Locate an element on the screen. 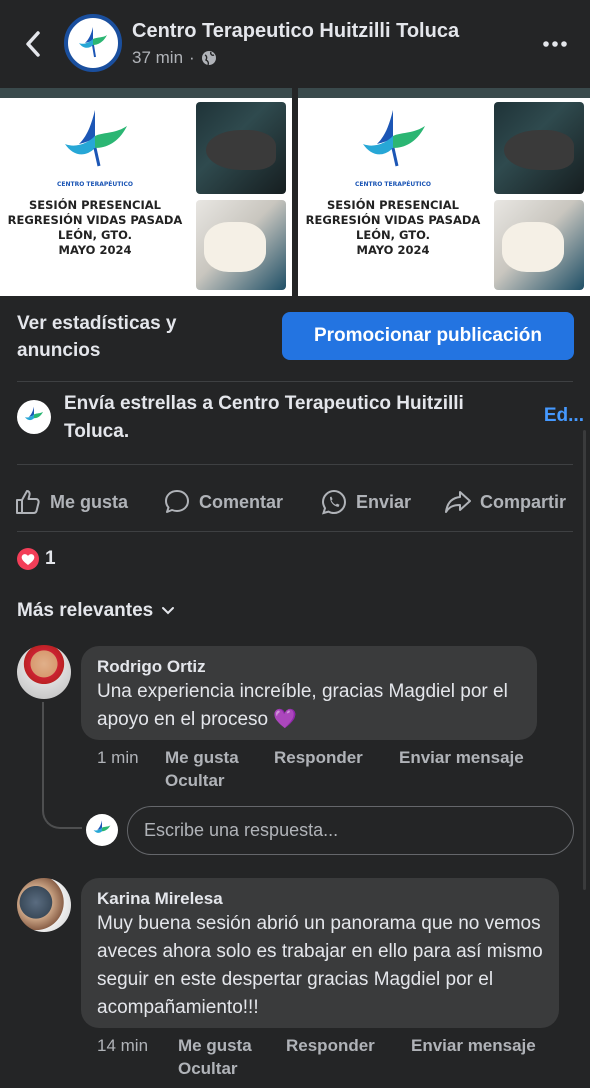 This screenshot has width=590, height=1088. back-button is located at coordinates (33, 44).